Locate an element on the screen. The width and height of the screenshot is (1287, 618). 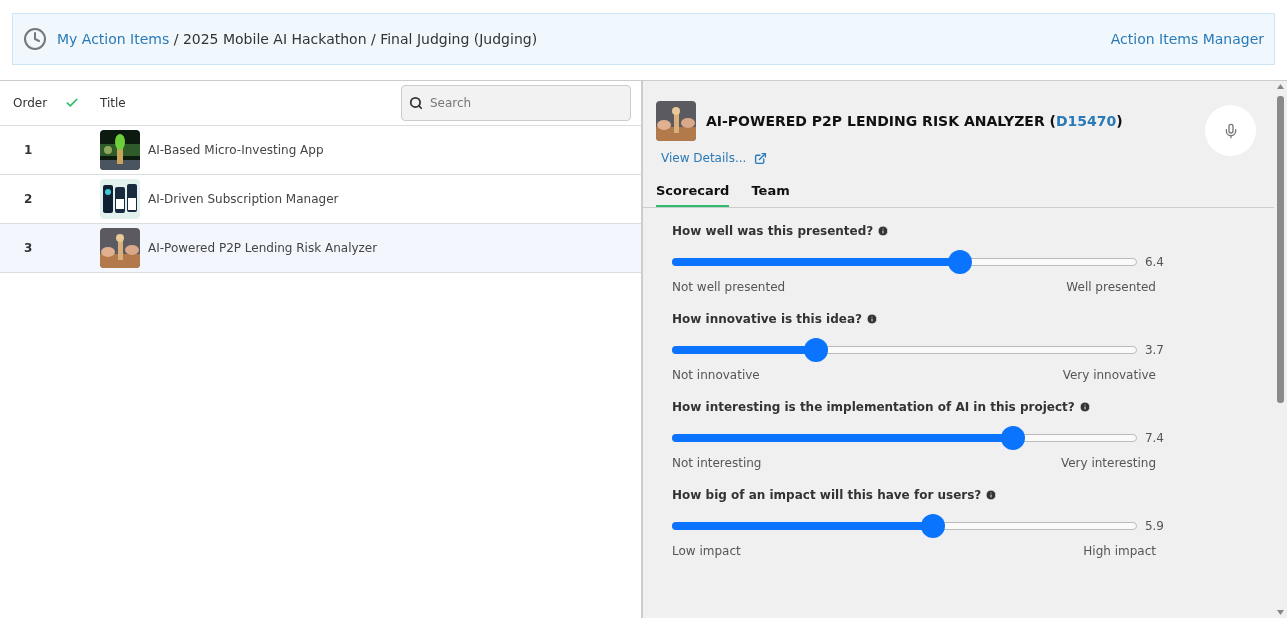
question-label: How innovative is this idea? is located at coordinates (767, 319).